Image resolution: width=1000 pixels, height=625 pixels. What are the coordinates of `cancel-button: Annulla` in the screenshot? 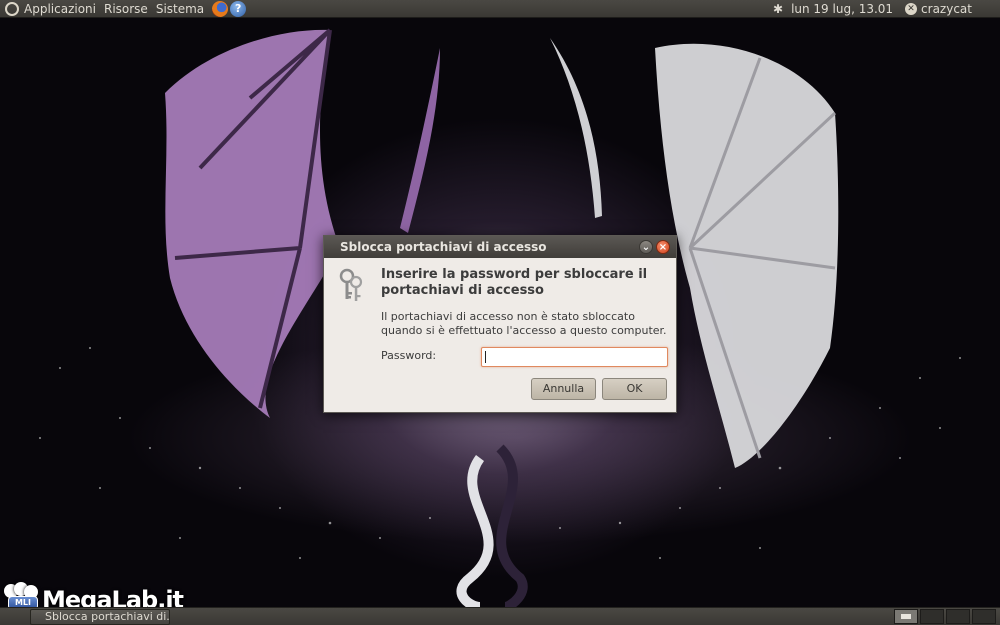 It's located at (563, 389).